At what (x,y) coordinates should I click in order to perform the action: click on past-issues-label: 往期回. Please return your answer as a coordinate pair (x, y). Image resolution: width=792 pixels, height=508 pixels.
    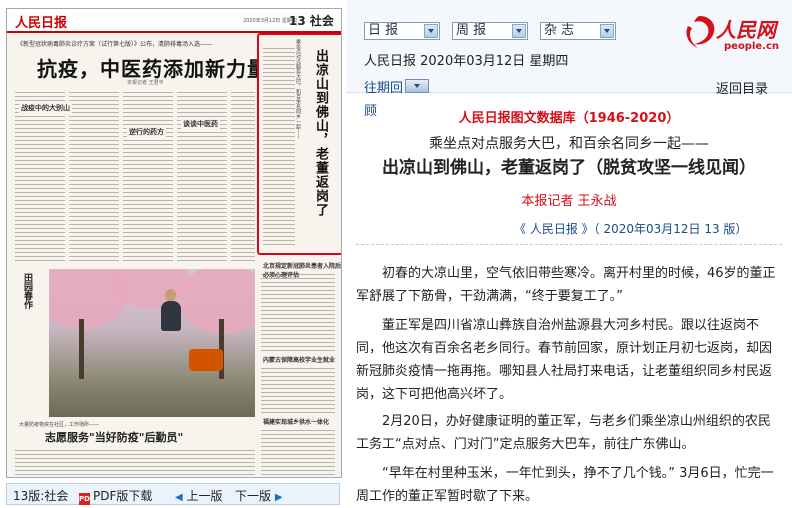
    Looking at the image, I should click on (384, 88).